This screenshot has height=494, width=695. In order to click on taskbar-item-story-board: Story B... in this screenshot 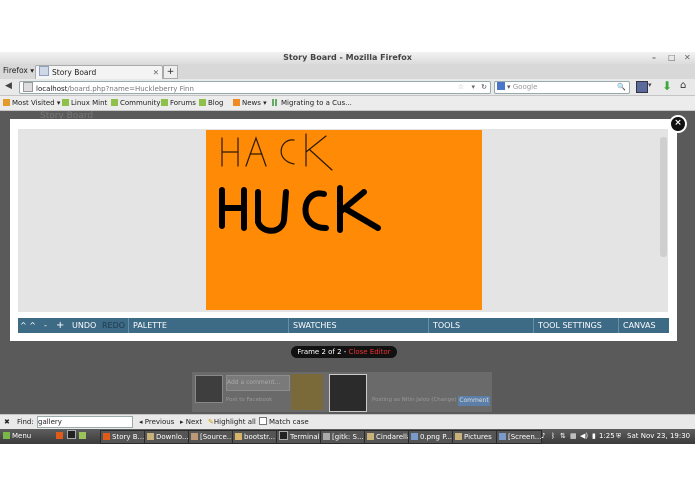, I will do `click(123, 437)`.